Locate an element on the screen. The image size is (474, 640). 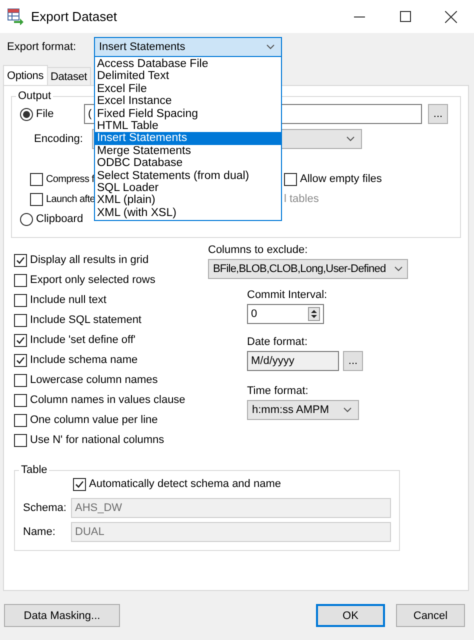
checkbox-label: Allow empty files is located at coordinates (341, 179).